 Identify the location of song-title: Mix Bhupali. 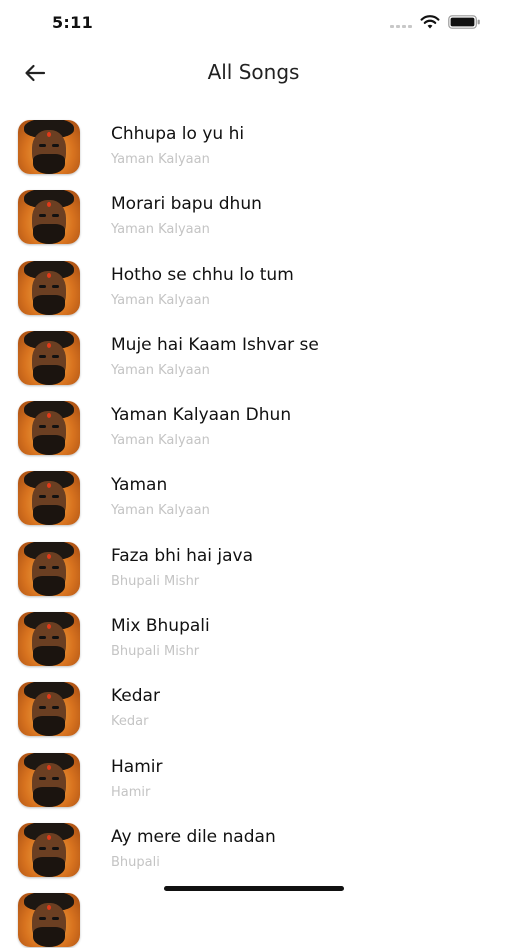
(160, 626).